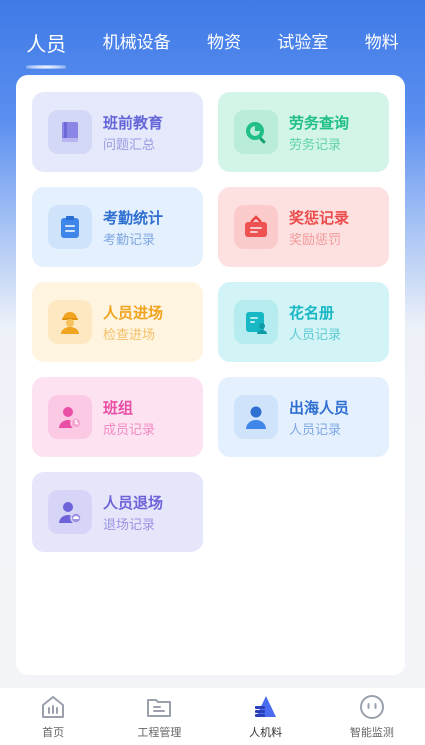 The height and width of the screenshot is (745, 425). Describe the element at coordinates (266, 732) in the screenshot. I see `nav-label: 人机料` at that location.